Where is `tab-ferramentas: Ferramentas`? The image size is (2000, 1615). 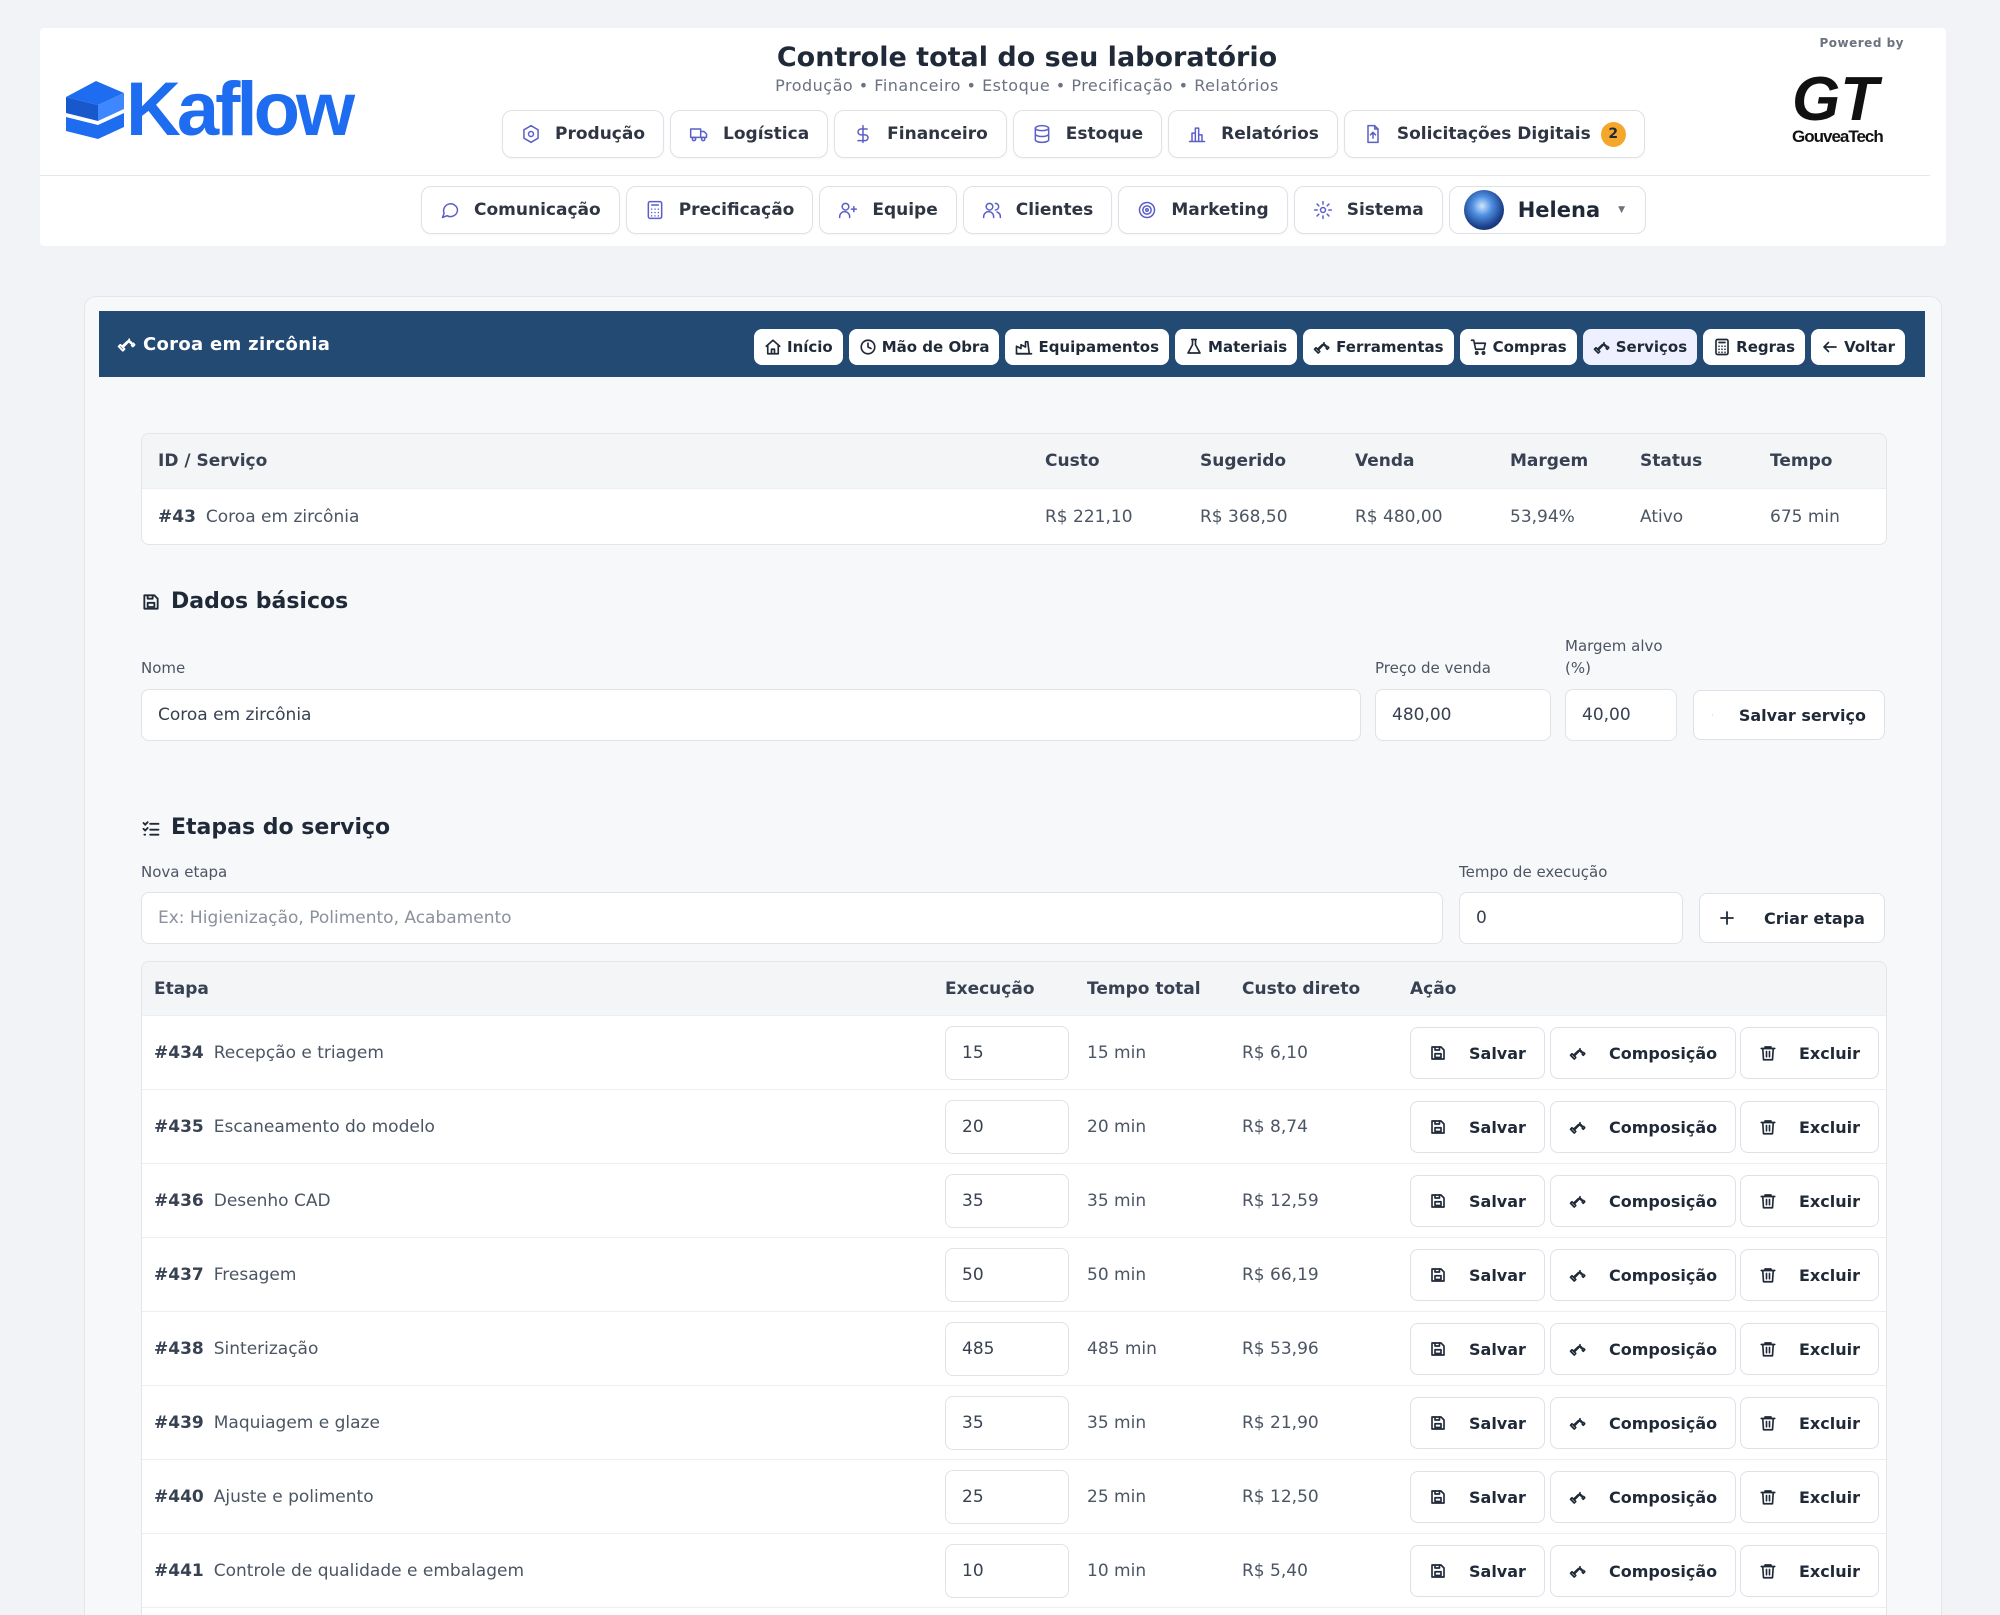
tab-ferramentas: Ferramentas is located at coordinates (1378, 347).